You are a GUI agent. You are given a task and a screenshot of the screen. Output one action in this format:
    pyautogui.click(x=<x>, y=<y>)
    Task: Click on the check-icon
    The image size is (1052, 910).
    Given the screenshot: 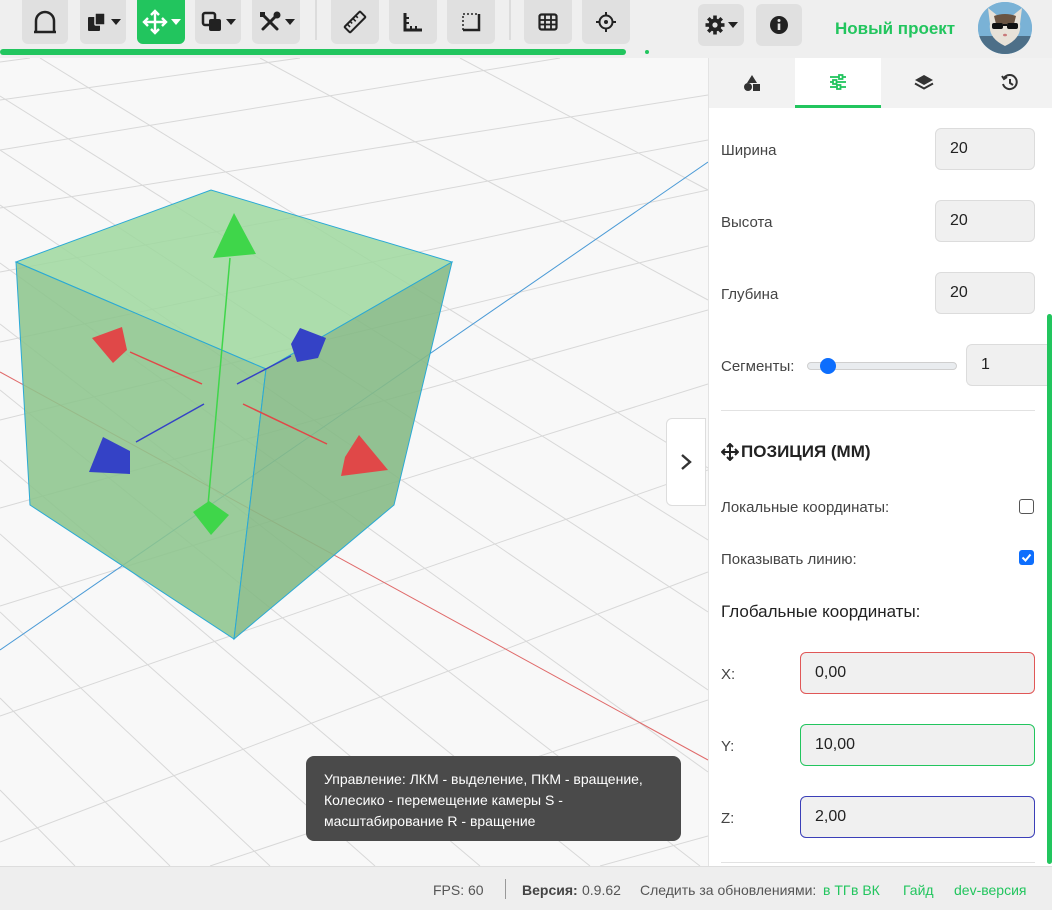 What is the action you would take?
    pyautogui.click(x=1026, y=557)
    